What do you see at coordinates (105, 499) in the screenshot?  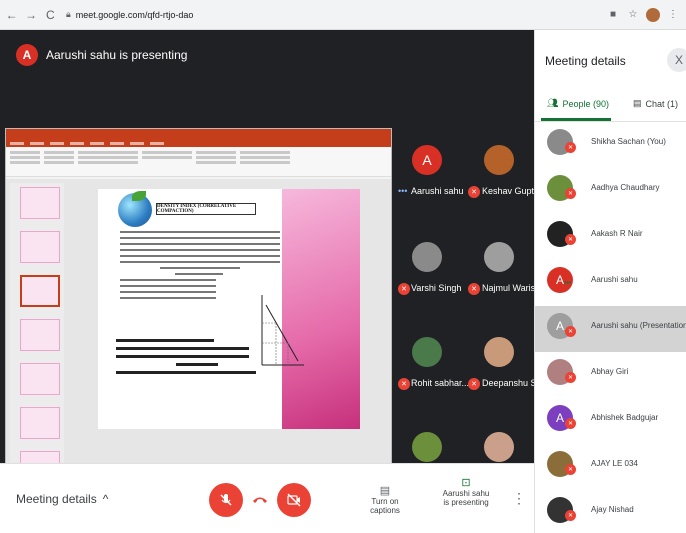 I see `chevron-up-icon: ^` at bounding box center [105, 499].